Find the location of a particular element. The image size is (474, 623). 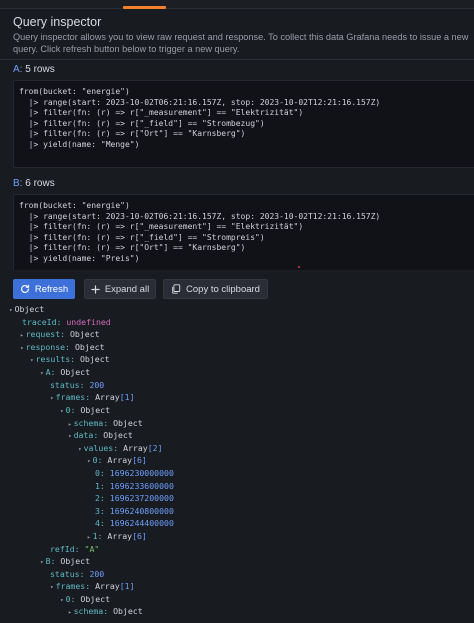

refresh-button: Refresh is located at coordinates (44, 289).